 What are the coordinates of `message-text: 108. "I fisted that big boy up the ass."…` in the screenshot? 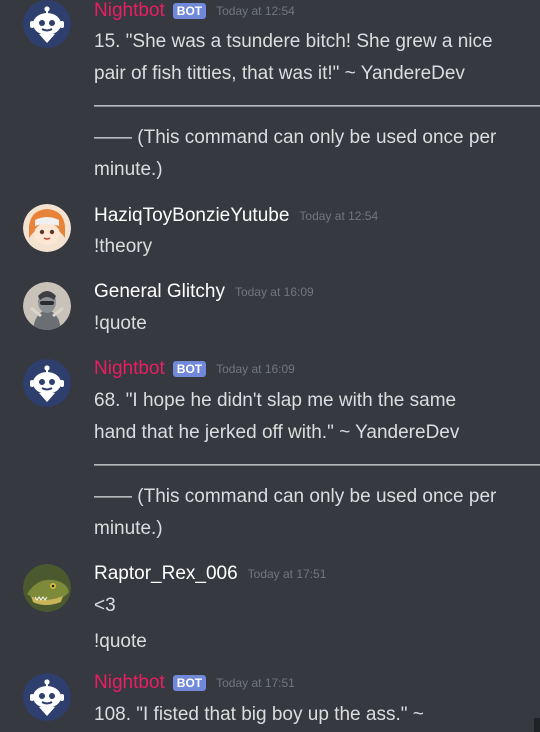 It's located at (259, 714).